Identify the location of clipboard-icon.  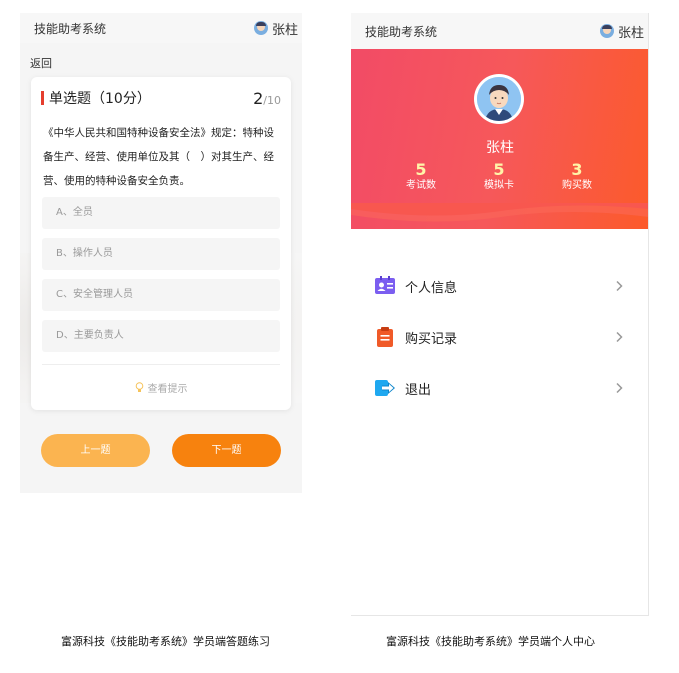
(385, 337).